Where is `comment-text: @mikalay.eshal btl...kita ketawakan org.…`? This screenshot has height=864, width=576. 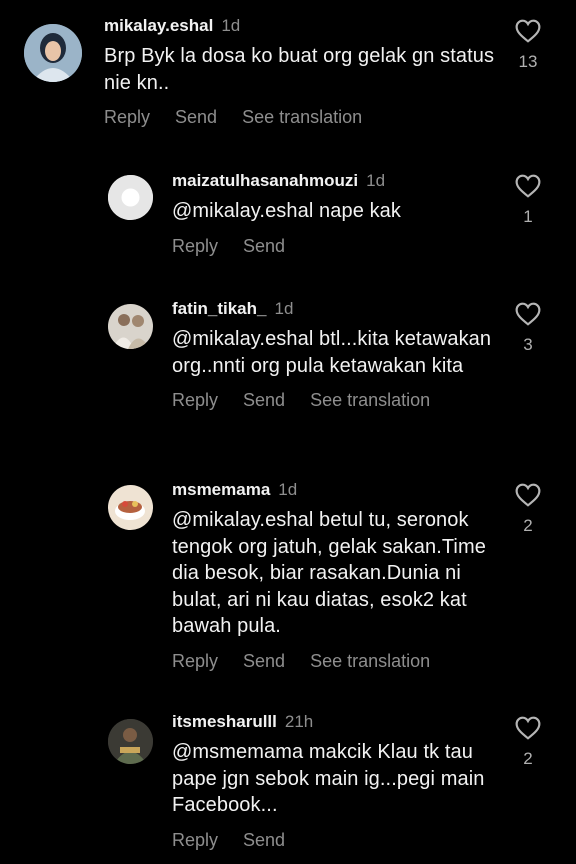 comment-text: @mikalay.eshal btl...kita ketawakan org.… is located at coordinates (332, 352).